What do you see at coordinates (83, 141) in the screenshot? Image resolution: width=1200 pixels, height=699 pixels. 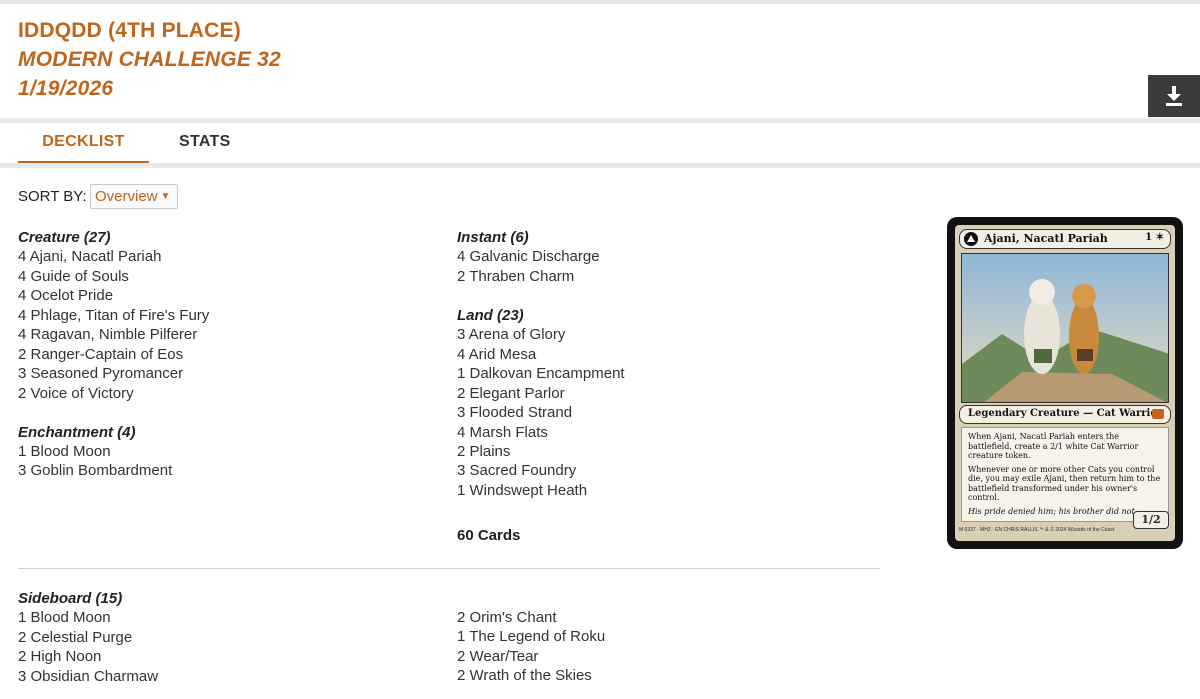 I see `tab-decklist-label: DECKLIST` at bounding box center [83, 141].